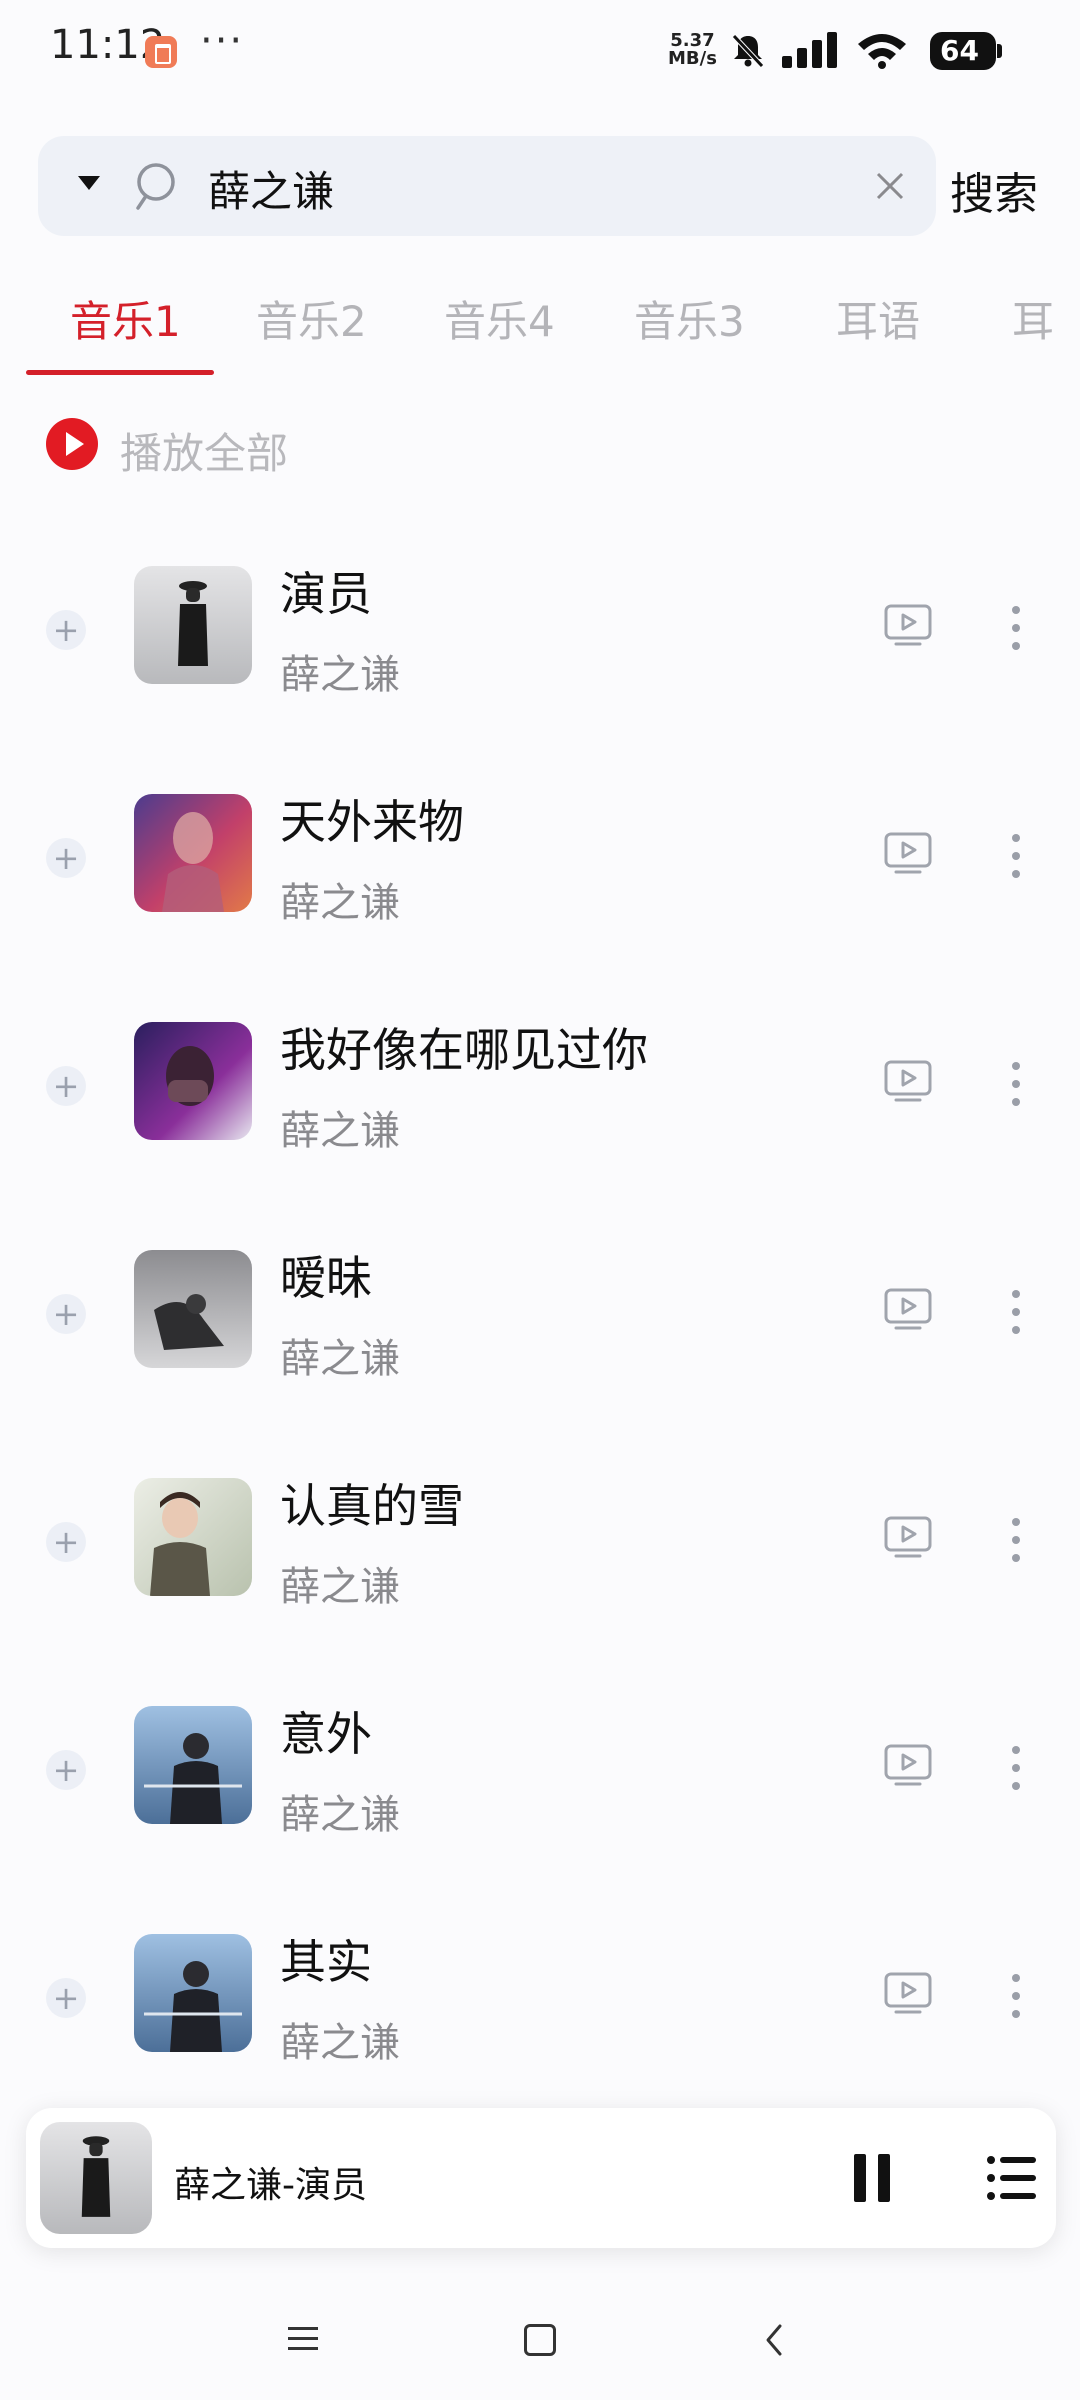 This screenshot has height=2400, width=1080. Describe the element at coordinates (120, 372) in the screenshot. I see `tab-indicator` at that location.